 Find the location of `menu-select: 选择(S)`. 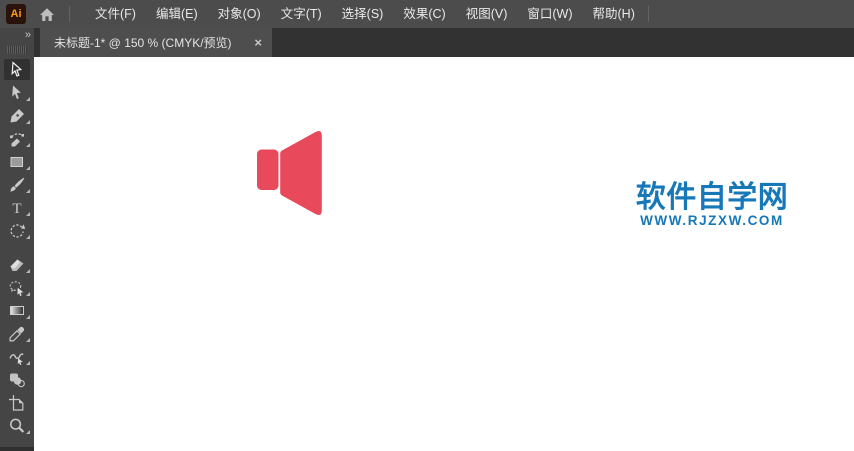

menu-select: 选择(S) is located at coordinates (363, 14).